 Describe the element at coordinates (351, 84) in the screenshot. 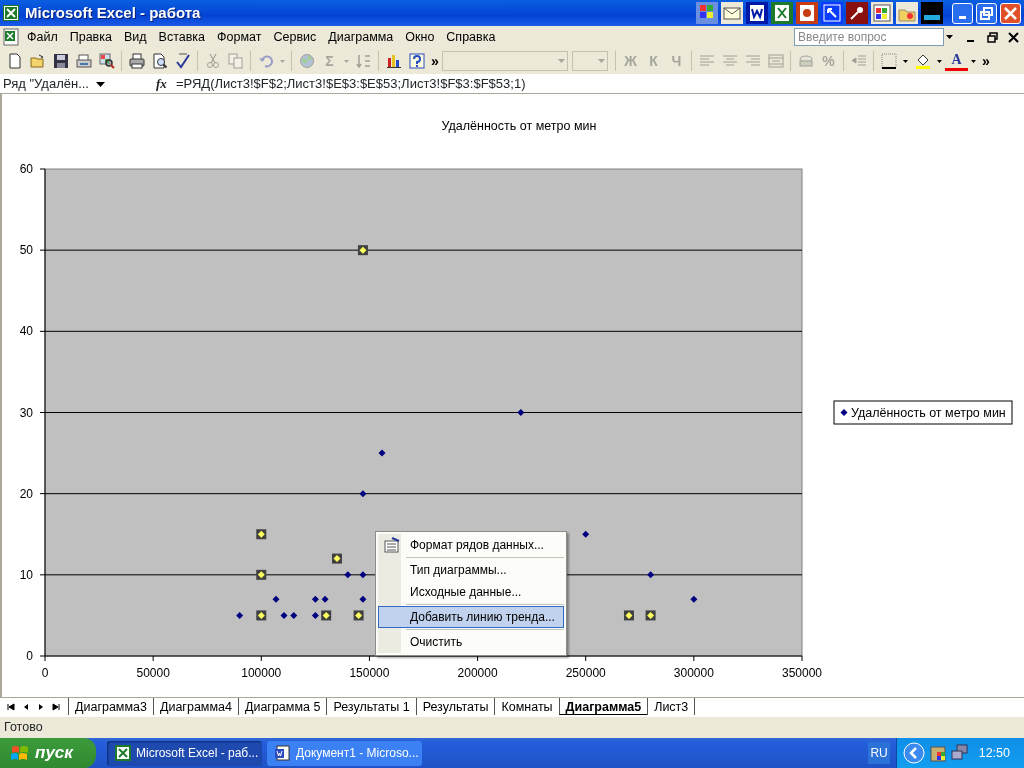

I see `formula-field: =РЯД(Лист3!$F$2;Лист3!$E$3:$E$53;Лист3!$F$3:$F$53;1)` at that location.